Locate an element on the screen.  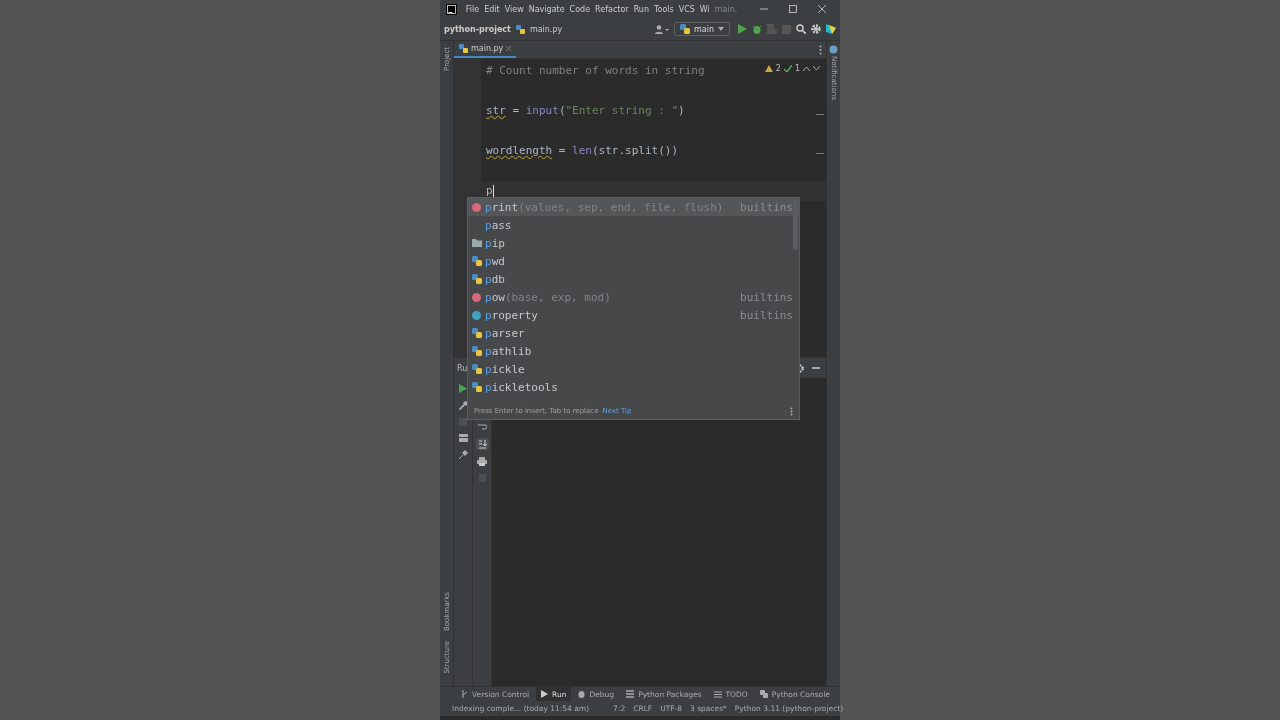
menu-item: Tools is located at coordinates (664, 9).